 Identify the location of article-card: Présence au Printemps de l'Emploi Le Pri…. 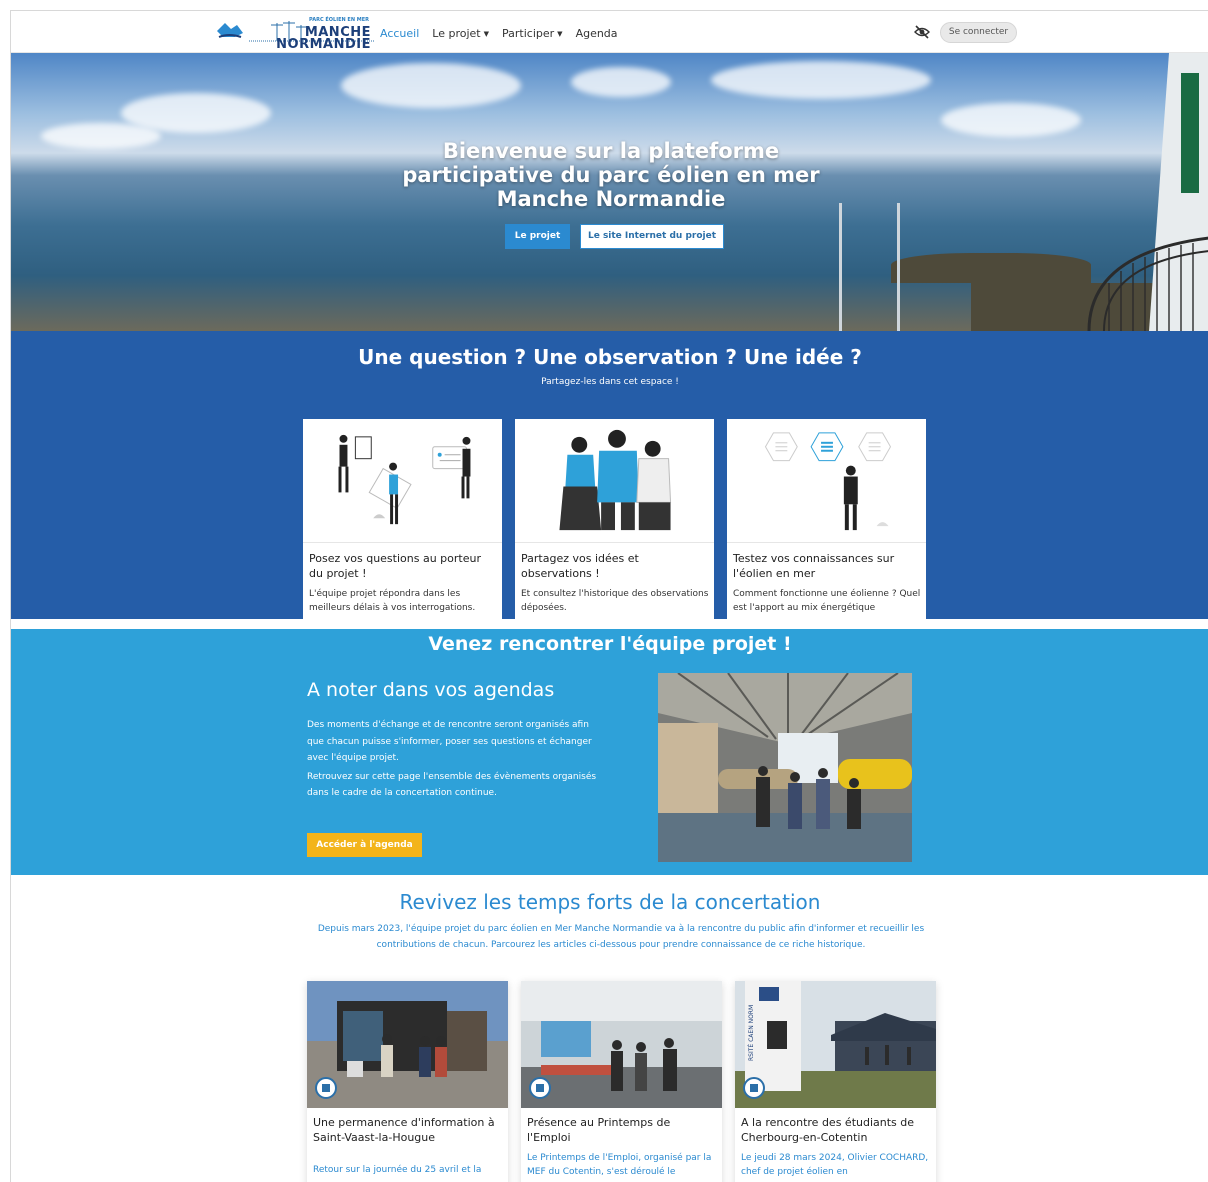
(621, 1081).